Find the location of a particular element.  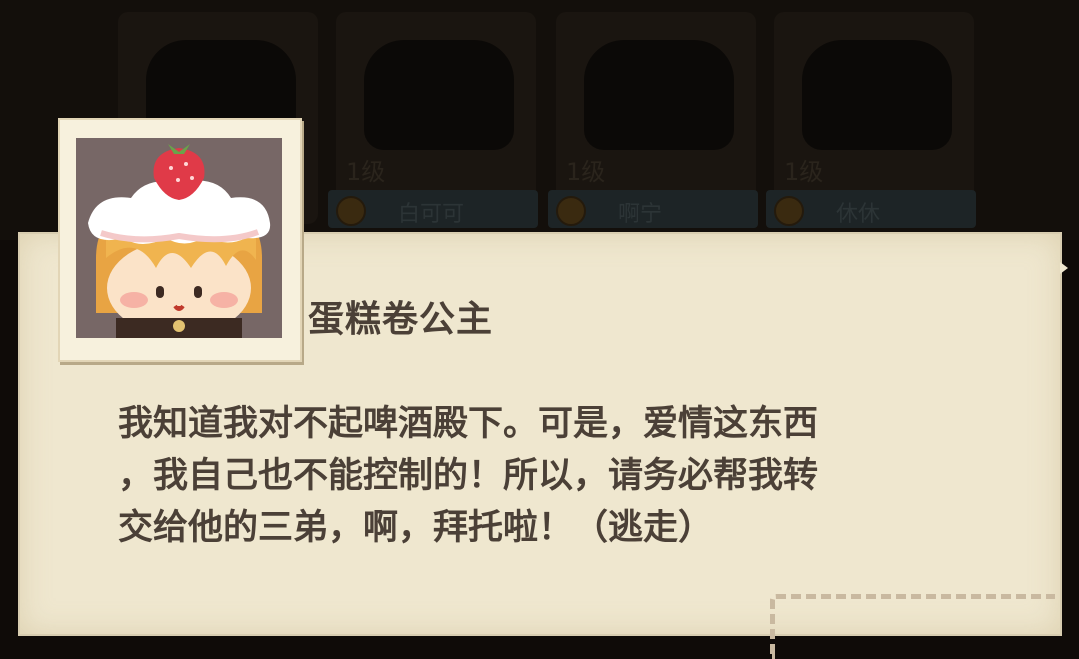

roster-card: 1级 啊宁 is located at coordinates (653, 120).